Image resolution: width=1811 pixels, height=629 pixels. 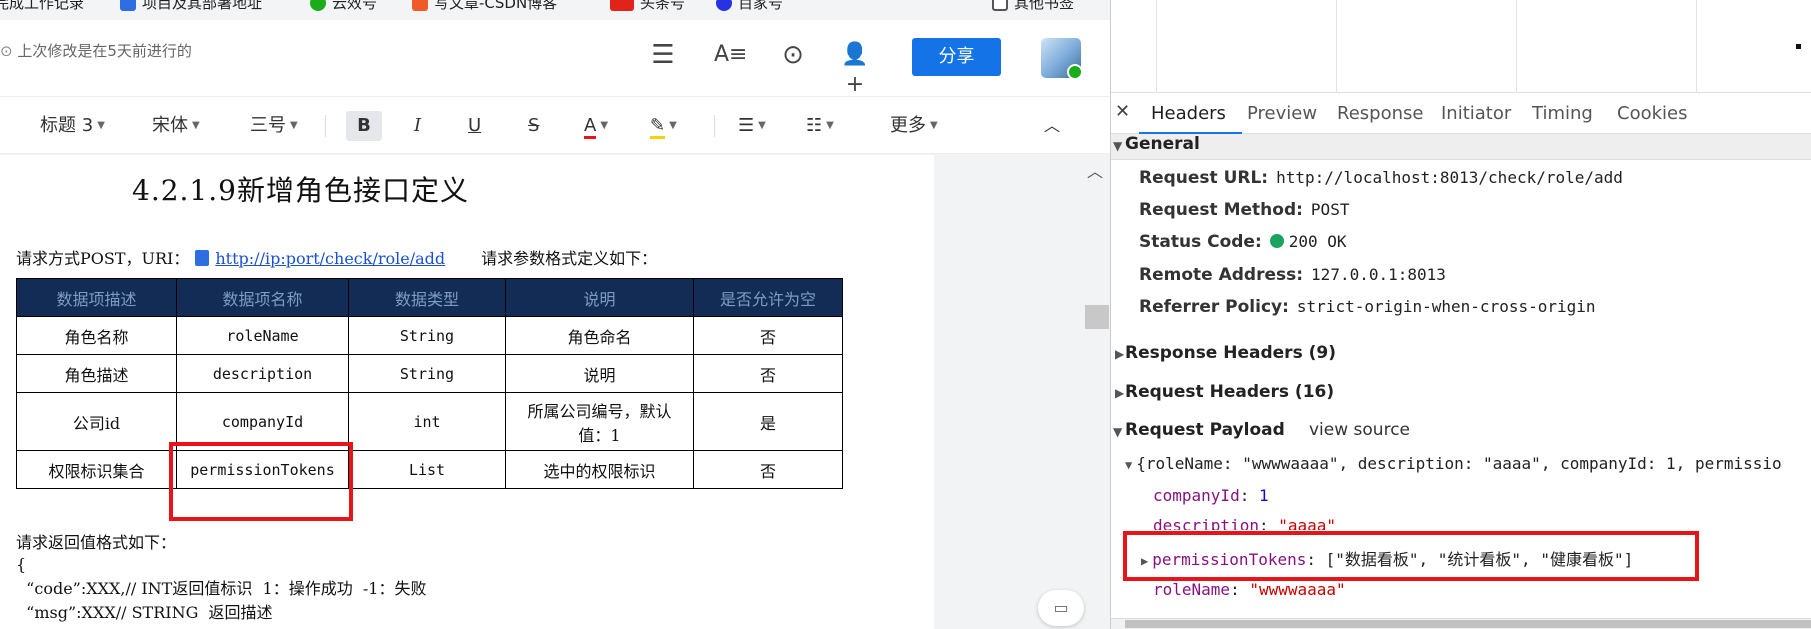 I want to click on return-format-title: 请求返回值格式如下：, so click(x=96, y=542).